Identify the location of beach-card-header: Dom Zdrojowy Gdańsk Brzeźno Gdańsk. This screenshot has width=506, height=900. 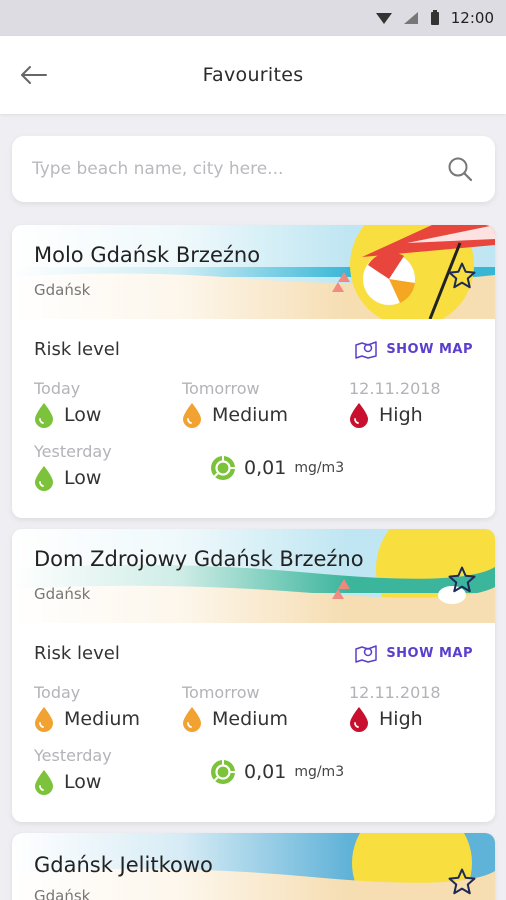
(253, 576).